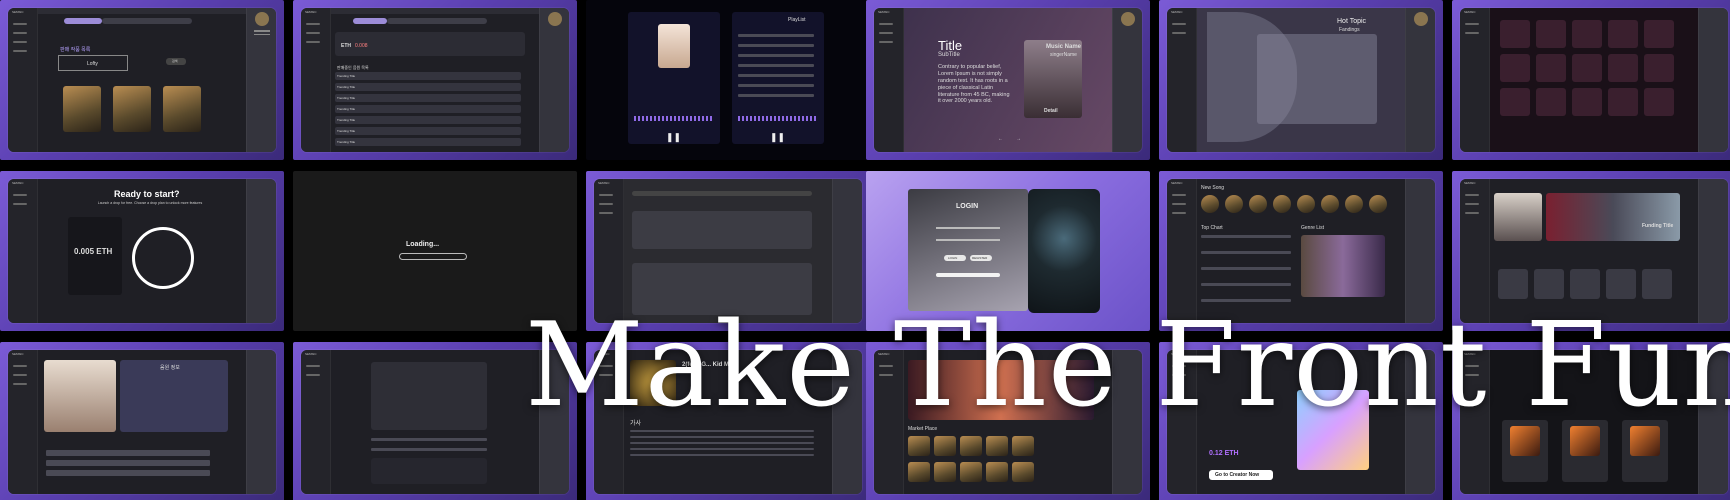 This screenshot has height=500, width=1730. Describe the element at coordinates (968, 228) in the screenshot. I see `username-field` at that location.